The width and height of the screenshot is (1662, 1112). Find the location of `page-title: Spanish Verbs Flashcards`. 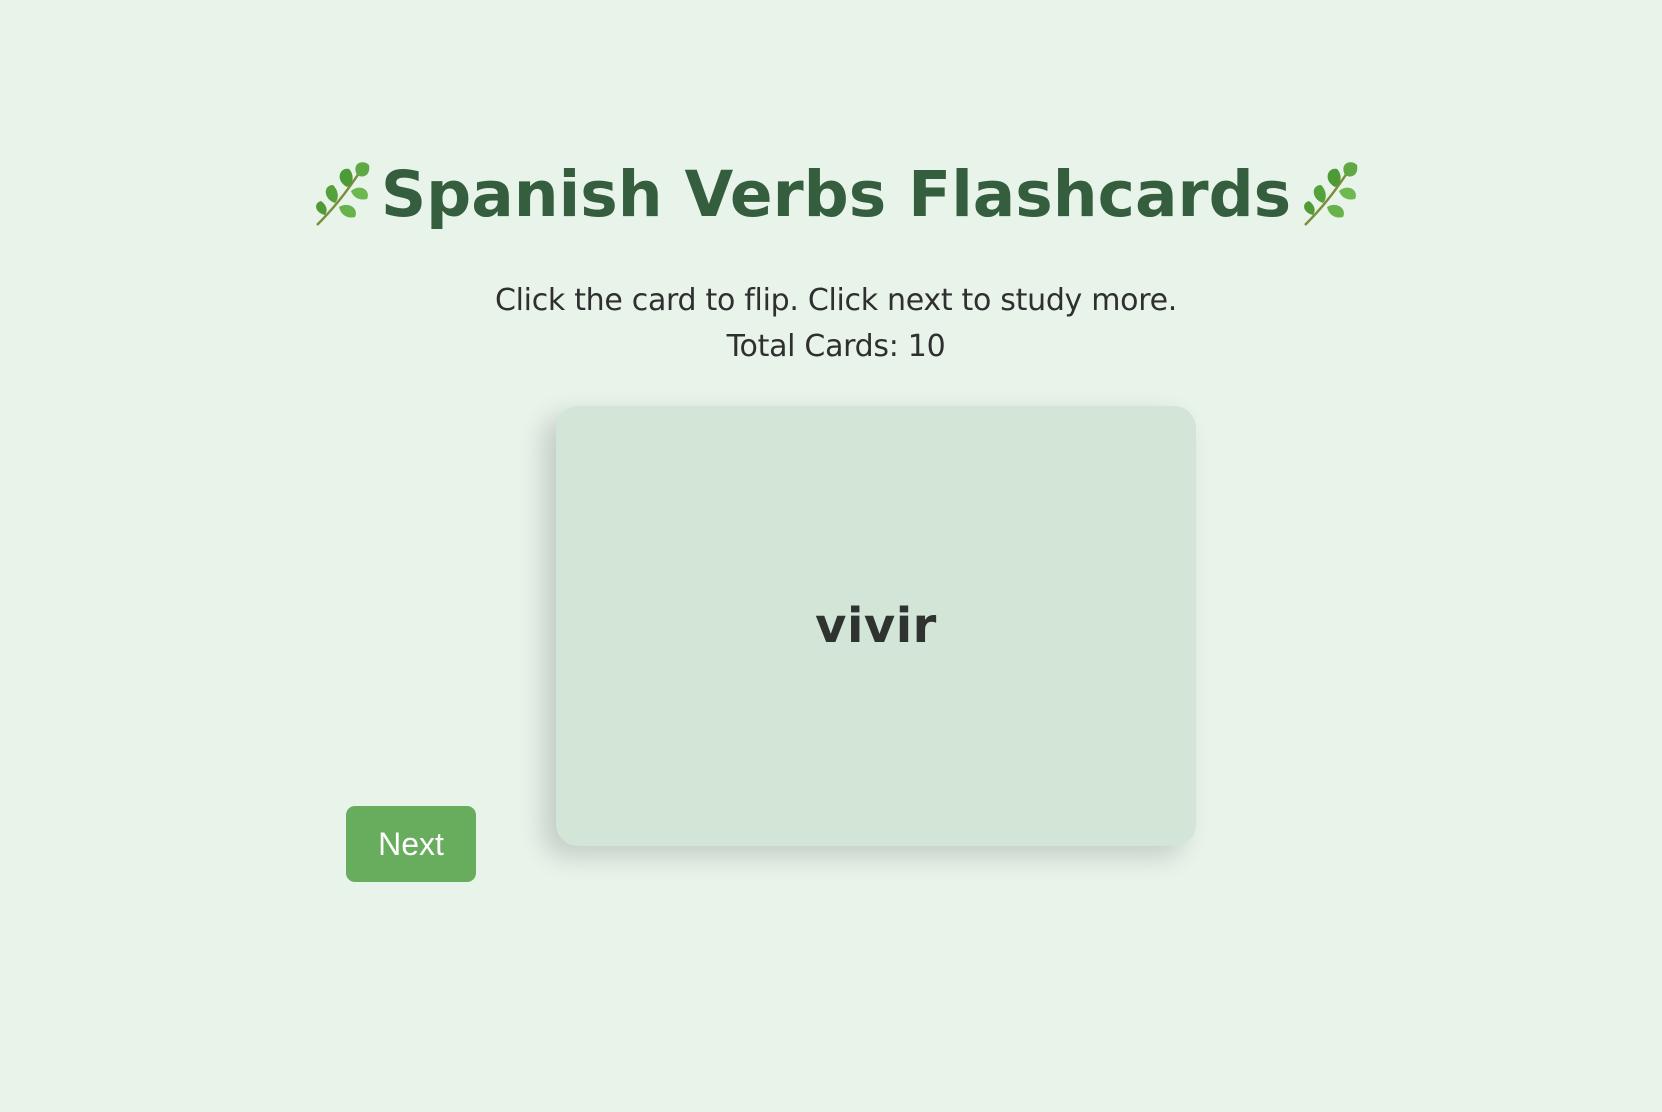

page-title: Spanish Verbs Flashcards is located at coordinates (831, 195).